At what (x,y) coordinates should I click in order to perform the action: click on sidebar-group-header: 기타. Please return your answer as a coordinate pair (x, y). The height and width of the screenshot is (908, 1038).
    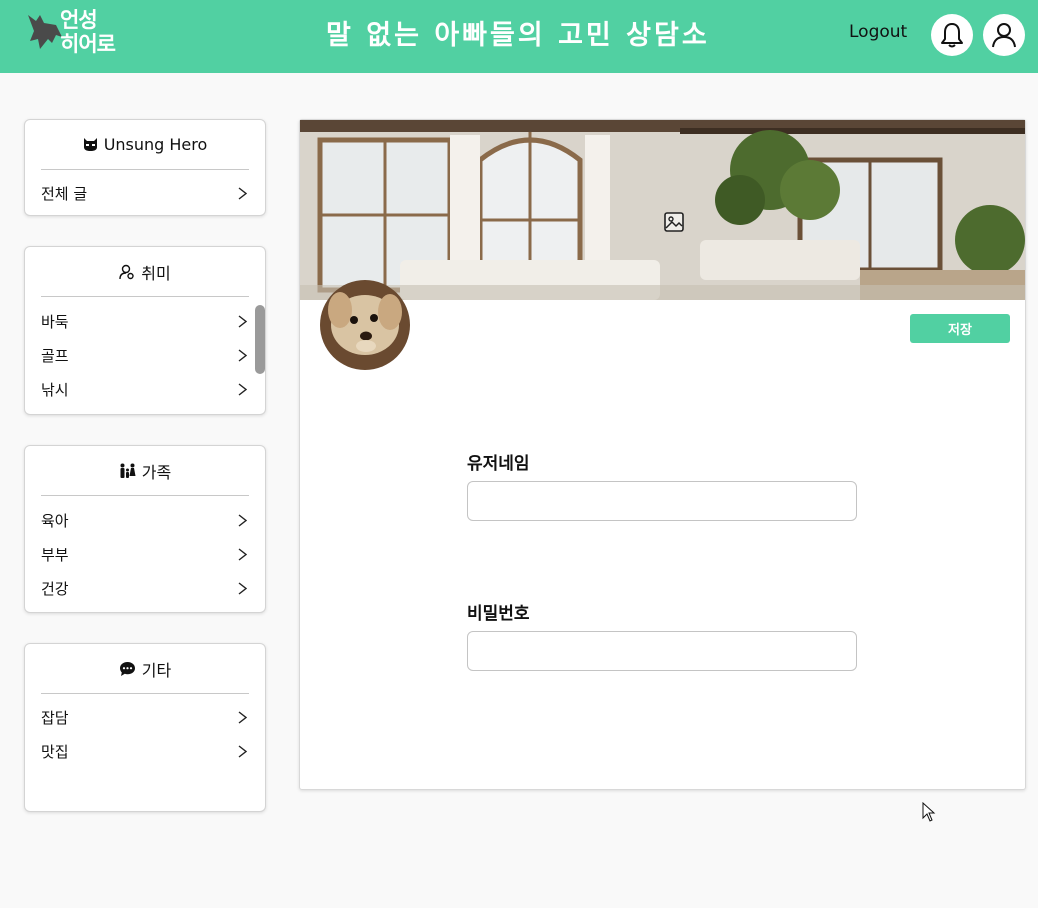
    Looking at the image, I should click on (145, 669).